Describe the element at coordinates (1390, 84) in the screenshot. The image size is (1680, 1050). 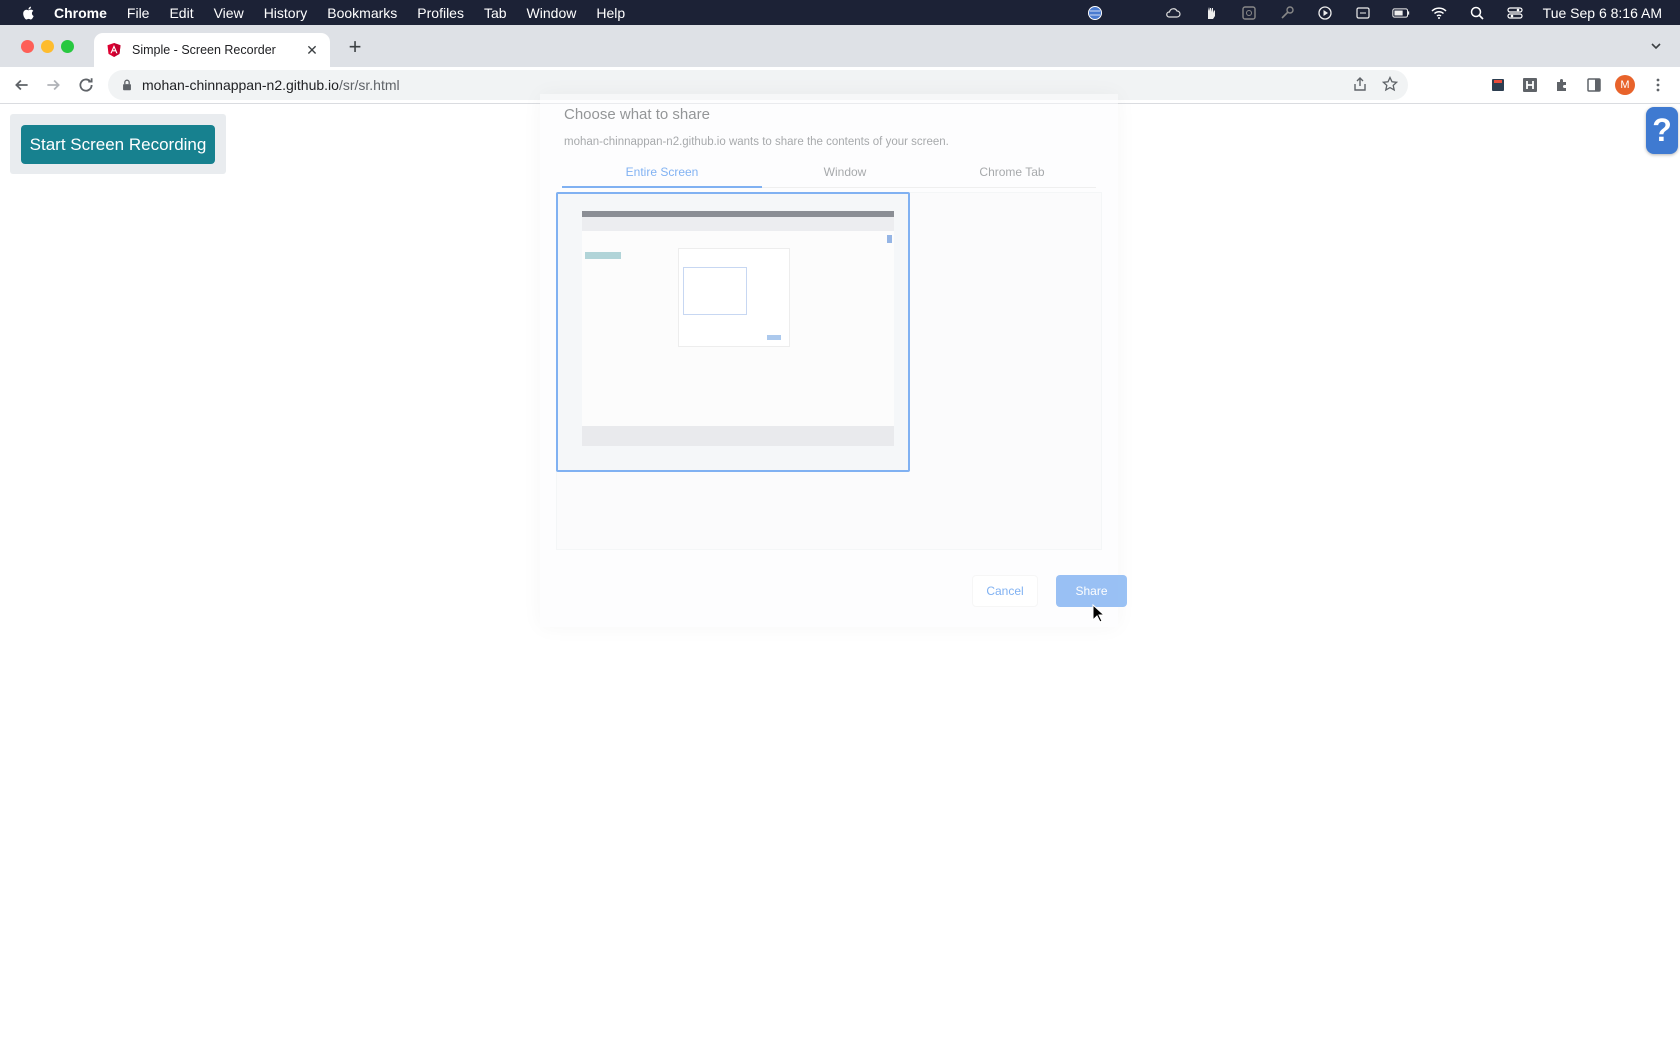
I see `bookmark-star-icon` at that location.